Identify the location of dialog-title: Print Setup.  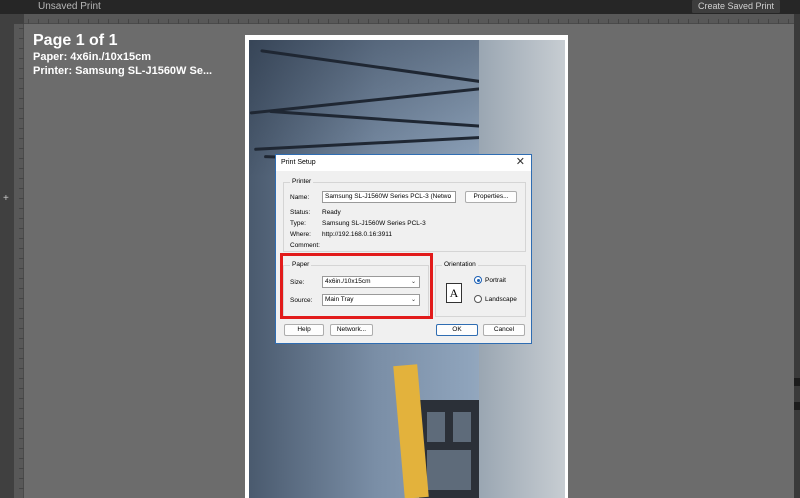
(298, 162).